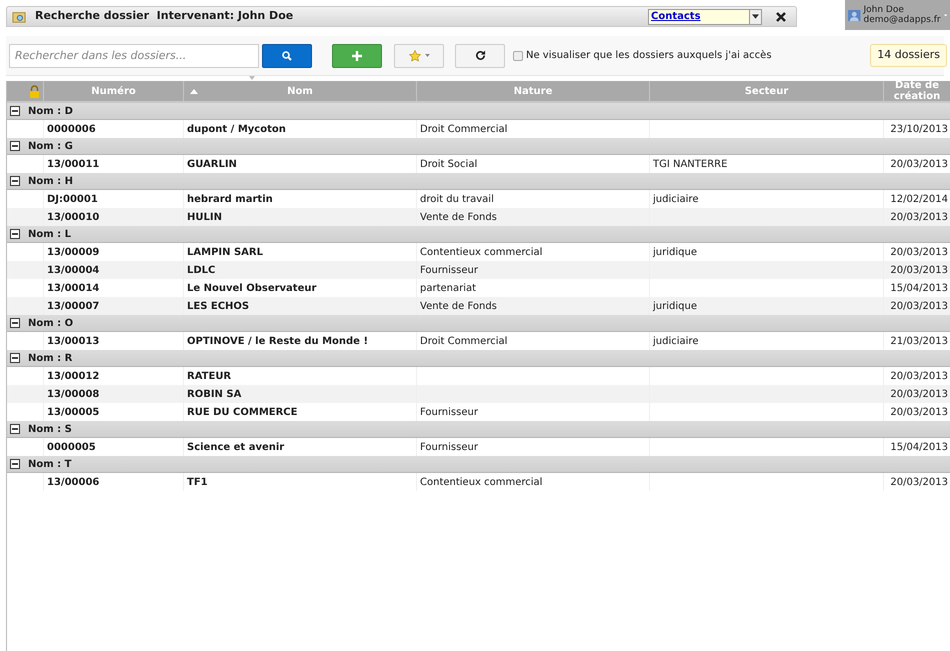  Describe the element at coordinates (218, 307) in the screenshot. I see `table-cell-text: LES ECHOS` at that location.